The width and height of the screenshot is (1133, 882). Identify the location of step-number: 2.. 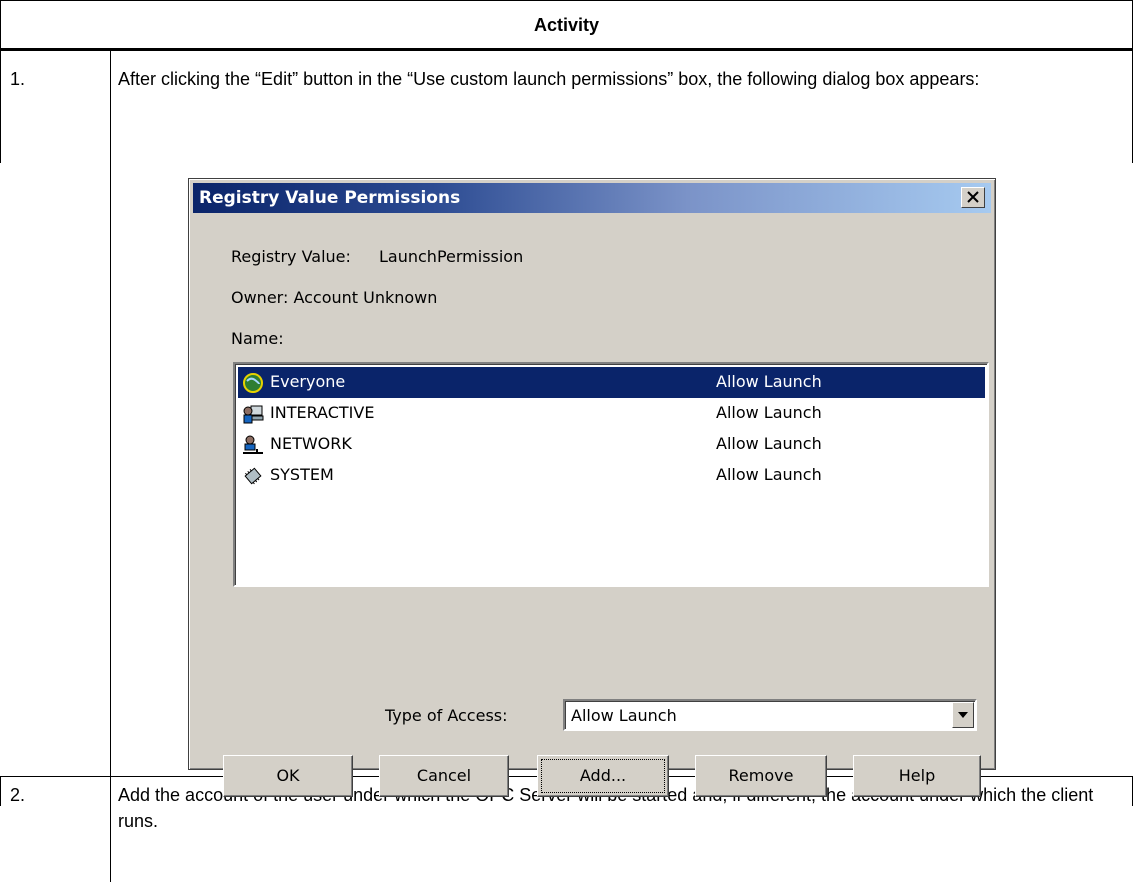
(18, 795).